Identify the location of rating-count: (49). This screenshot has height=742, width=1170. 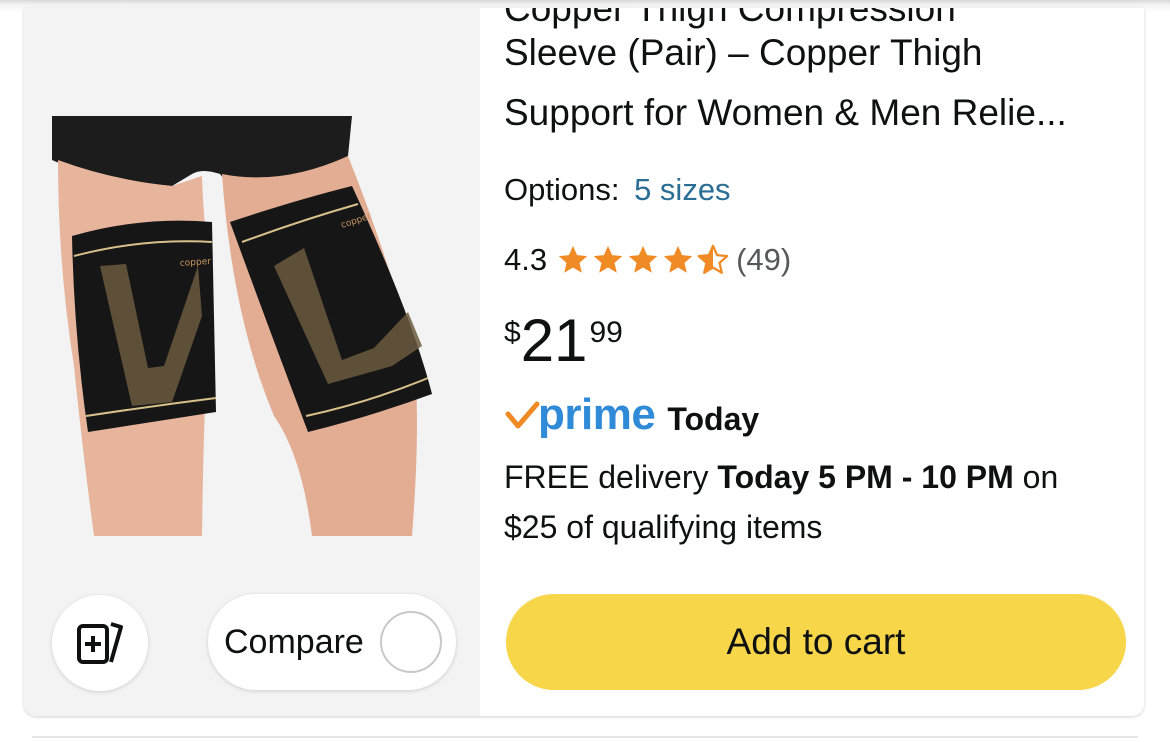
(763, 260).